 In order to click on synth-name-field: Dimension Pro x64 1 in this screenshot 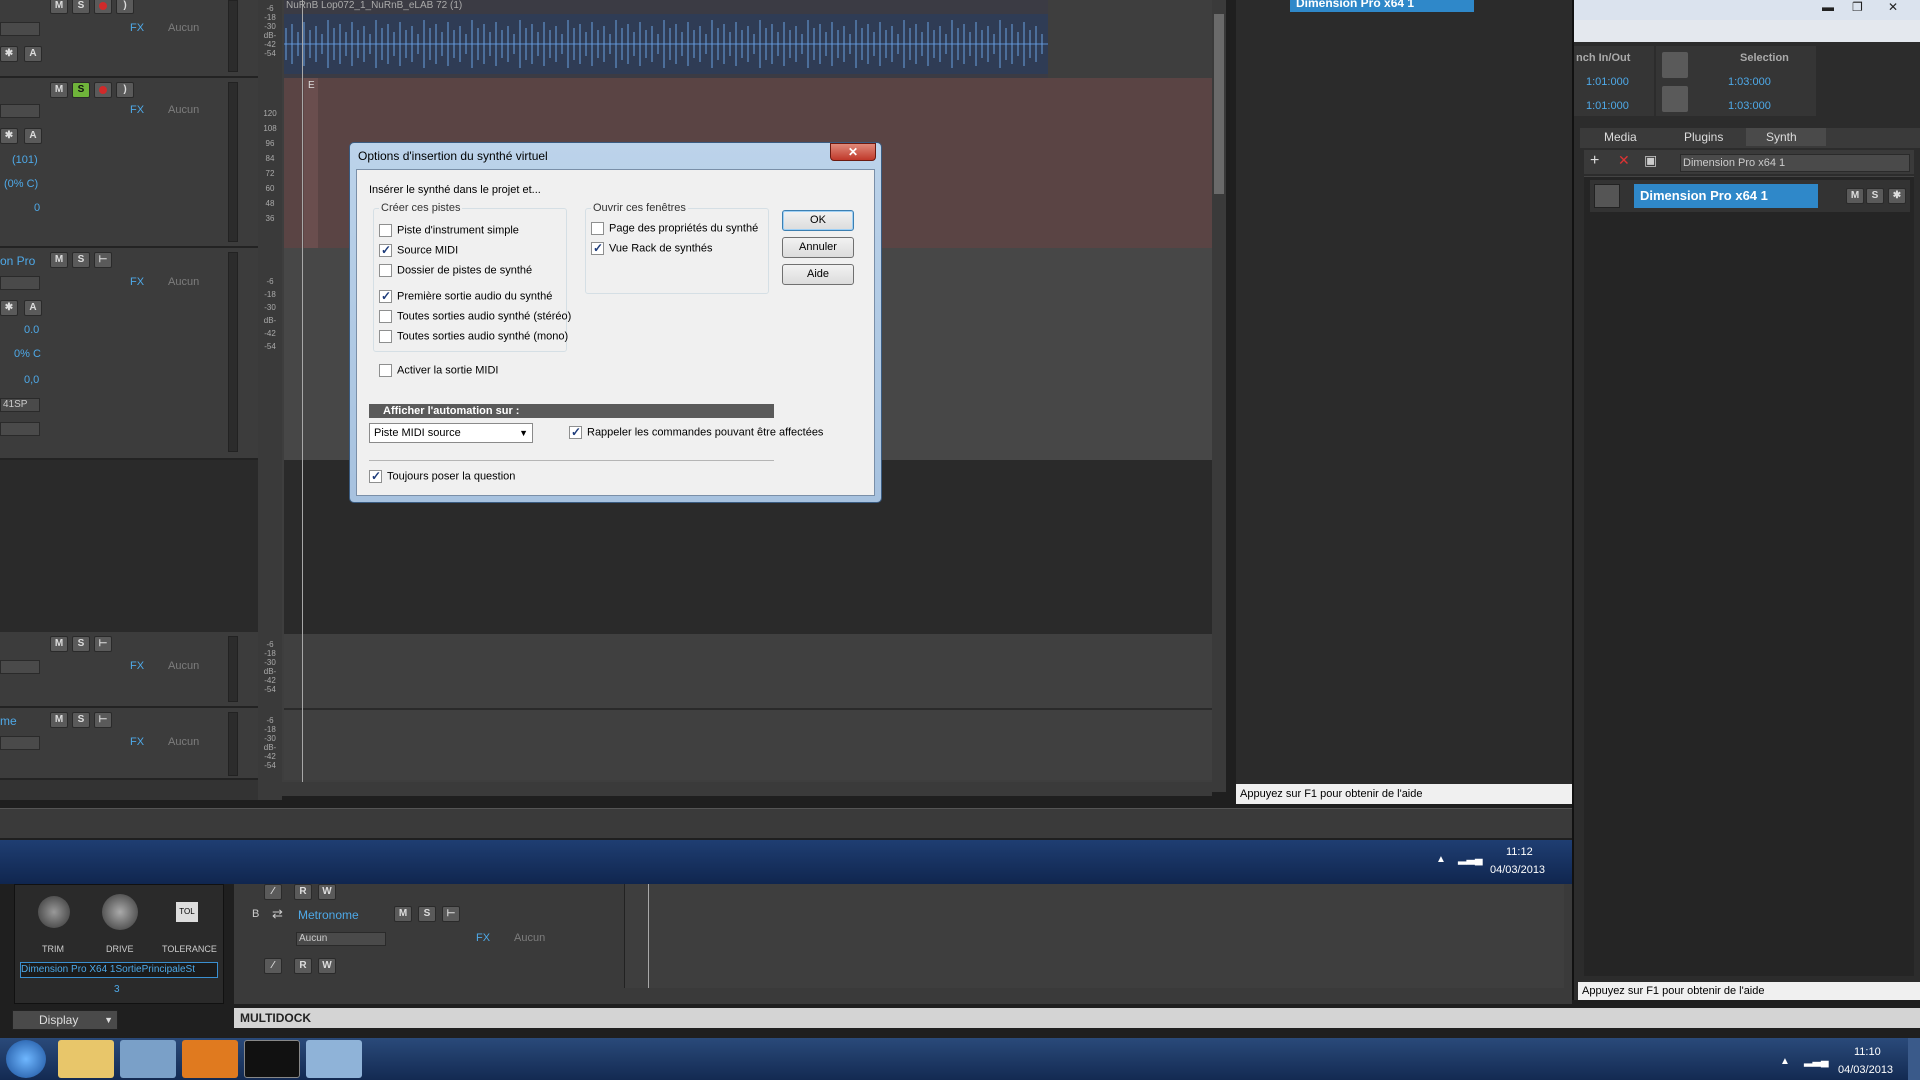, I will do `click(1726, 196)`.